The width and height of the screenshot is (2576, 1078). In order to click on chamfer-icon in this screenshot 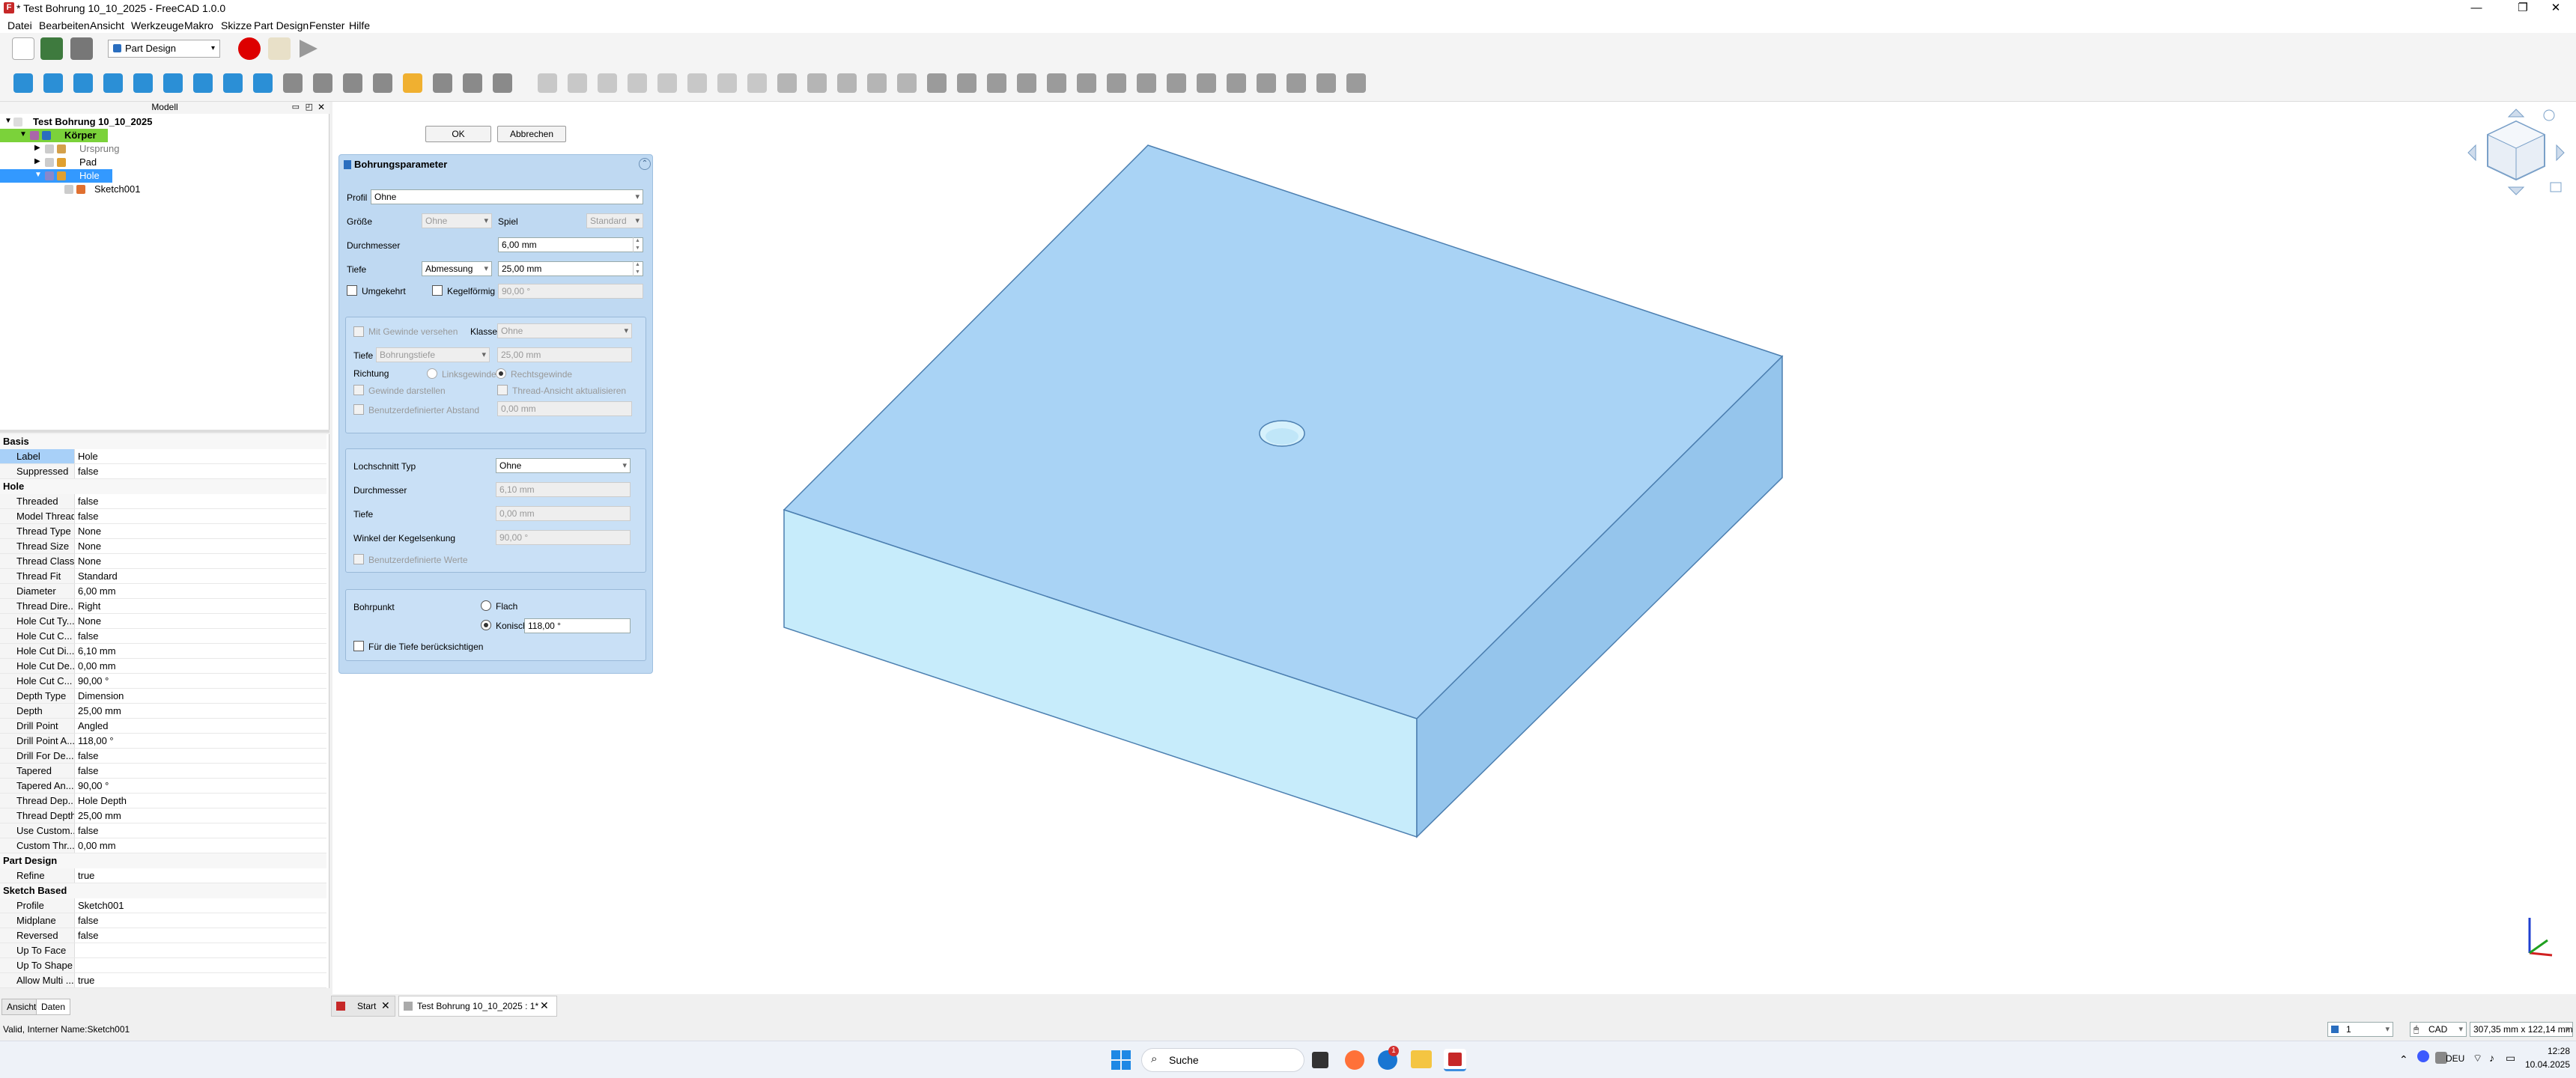, I will do `click(1176, 83)`.